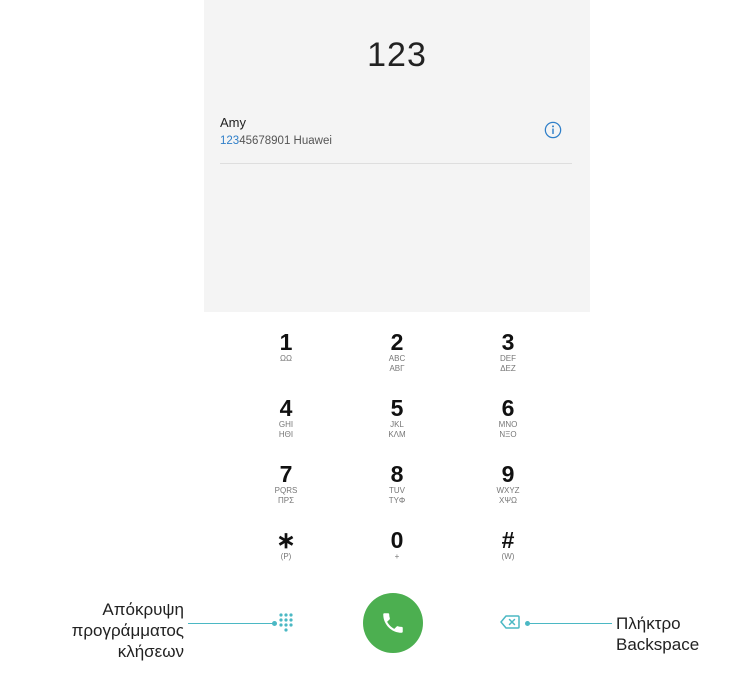 Image resolution: width=744 pixels, height=684 pixels. Describe the element at coordinates (553, 130) in the screenshot. I see `info-icon` at that location.